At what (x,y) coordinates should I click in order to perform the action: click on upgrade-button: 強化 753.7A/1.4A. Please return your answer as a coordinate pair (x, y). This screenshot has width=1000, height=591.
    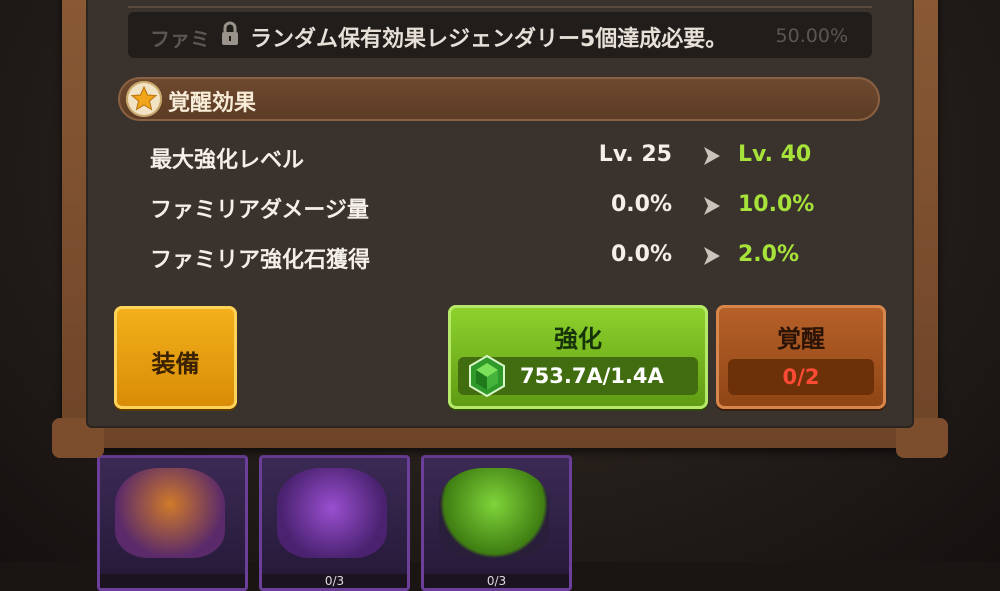
    Looking at the image, I should click on (578, 357).